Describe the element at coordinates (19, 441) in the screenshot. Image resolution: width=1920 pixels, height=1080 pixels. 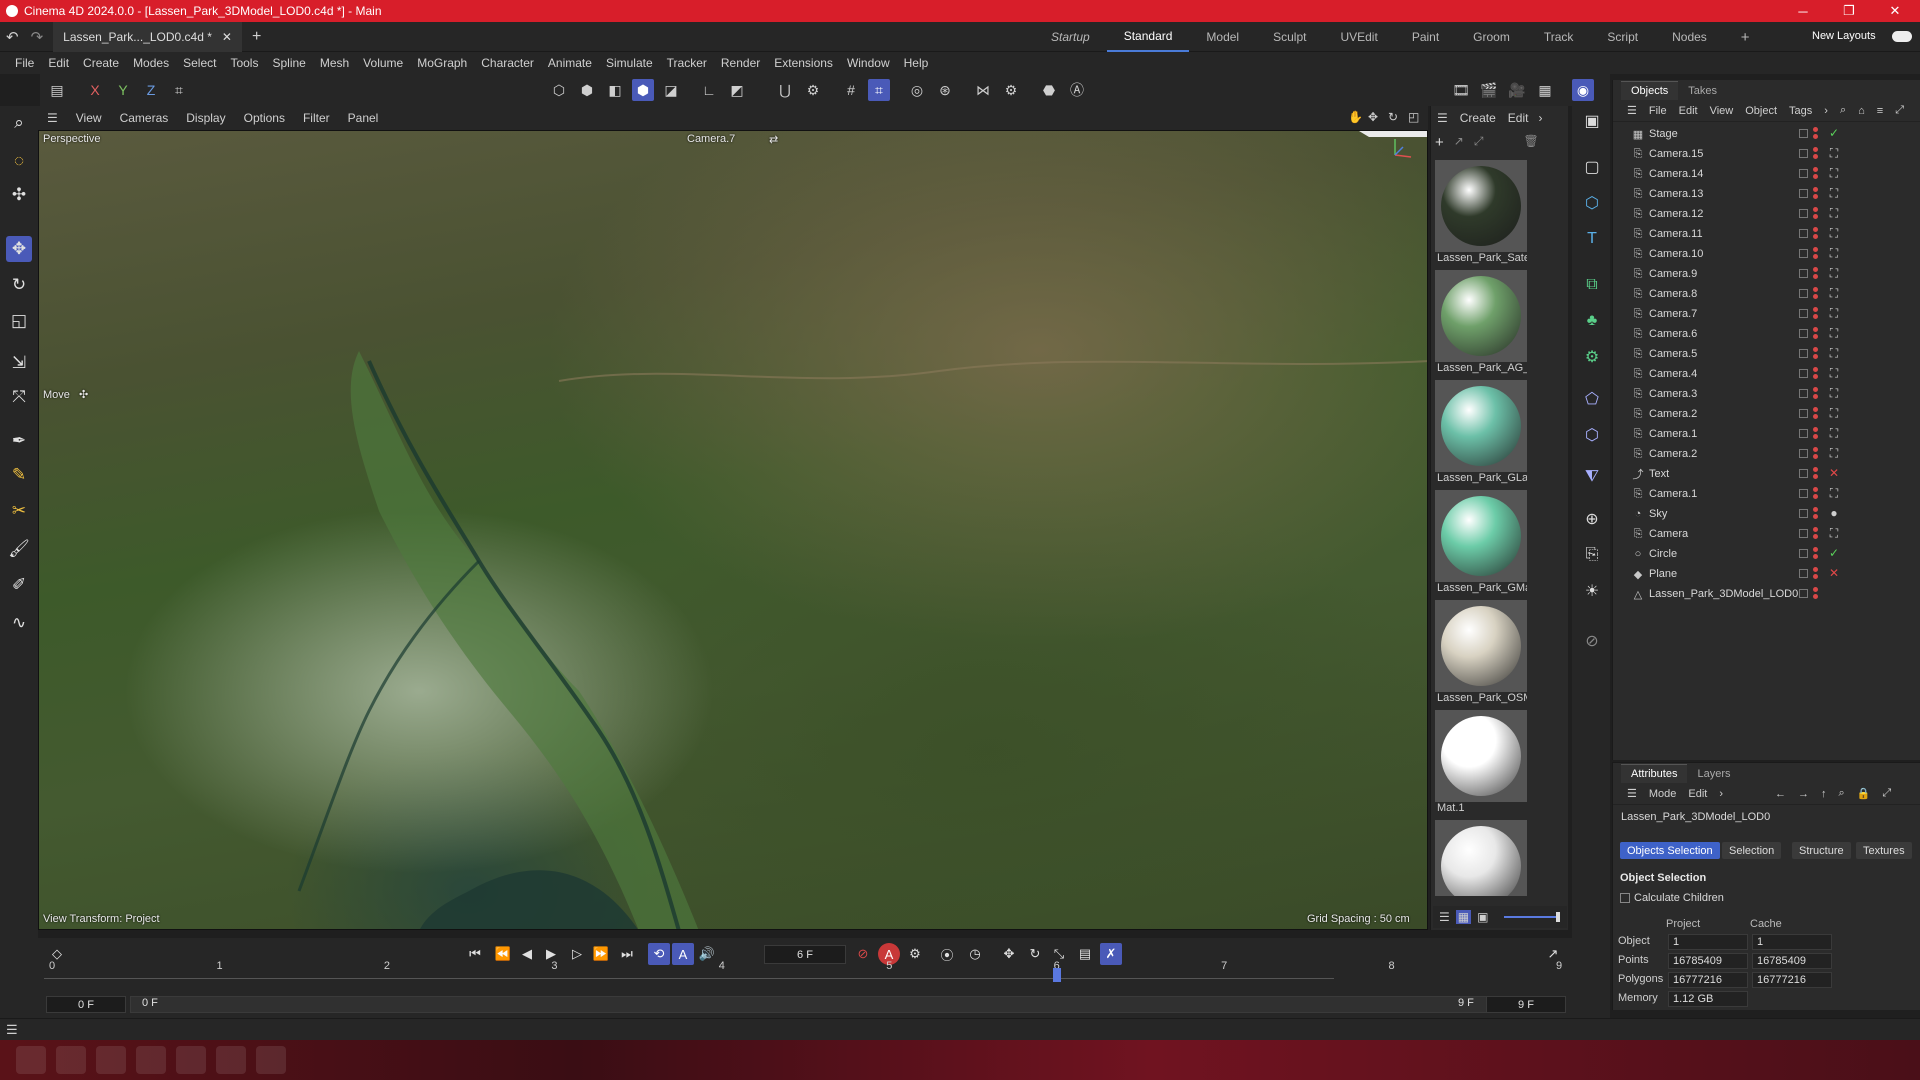
I see `spline-pen-icon: ✒` at that location.